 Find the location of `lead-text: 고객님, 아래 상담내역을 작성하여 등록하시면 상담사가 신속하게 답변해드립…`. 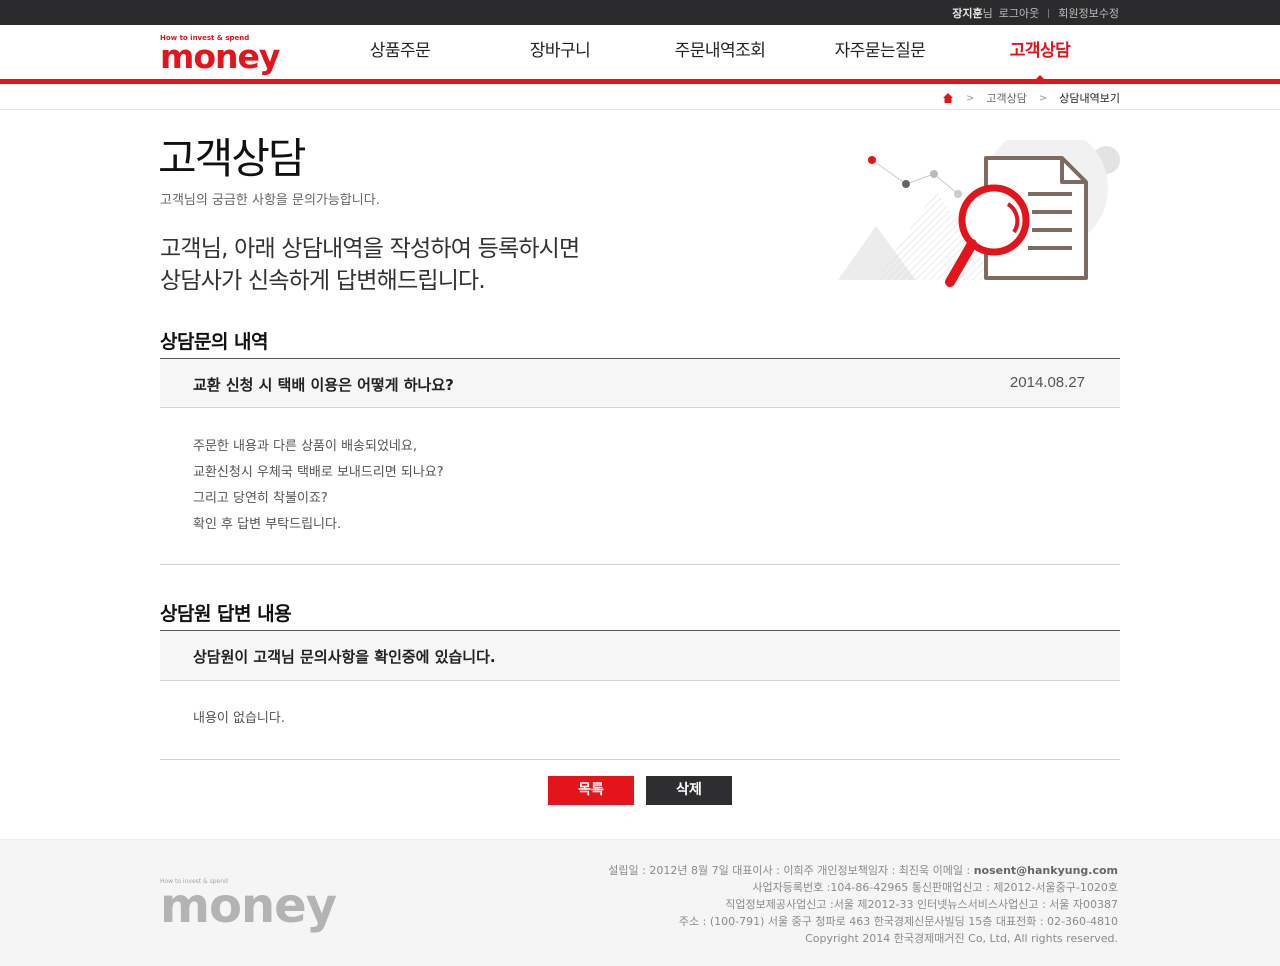

lead-text: 고객님, 아래 상담내역을 작성하여 등록하시면 상담사가 신속하게 답변해드립… is located at coordinates (370, 265).